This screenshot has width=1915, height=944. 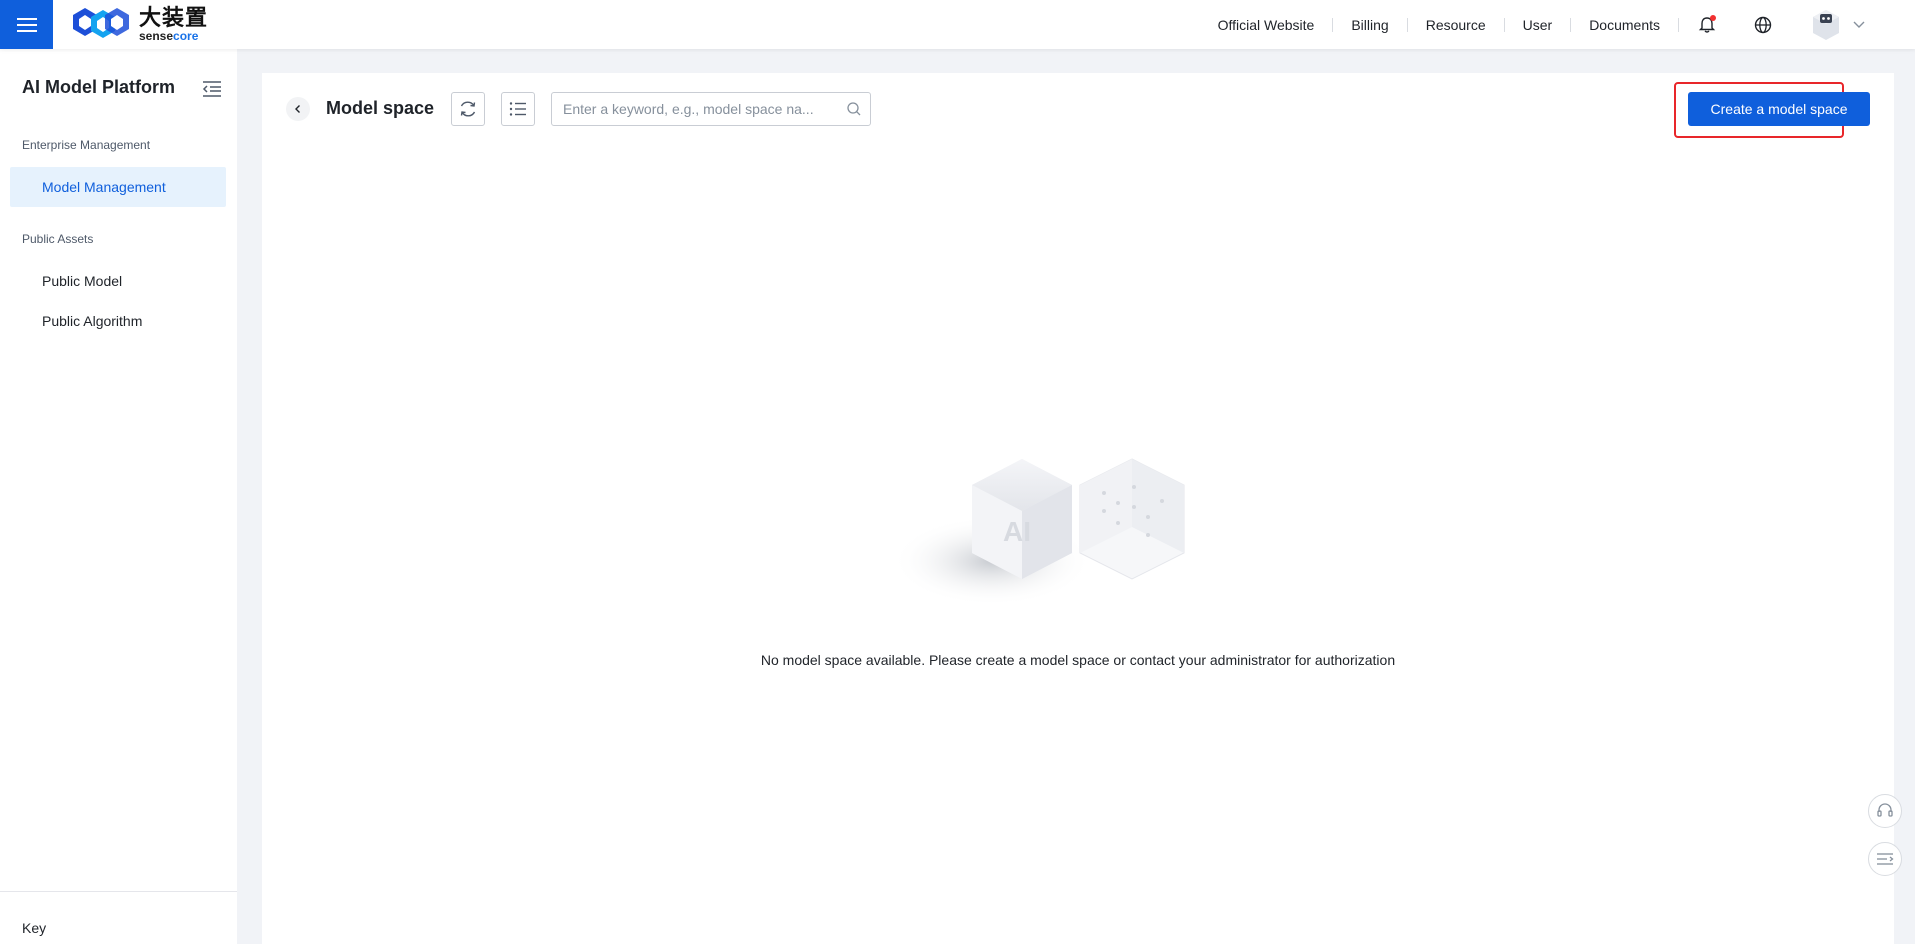 I want to click on globe-icon, so click(x=1763, y=24).